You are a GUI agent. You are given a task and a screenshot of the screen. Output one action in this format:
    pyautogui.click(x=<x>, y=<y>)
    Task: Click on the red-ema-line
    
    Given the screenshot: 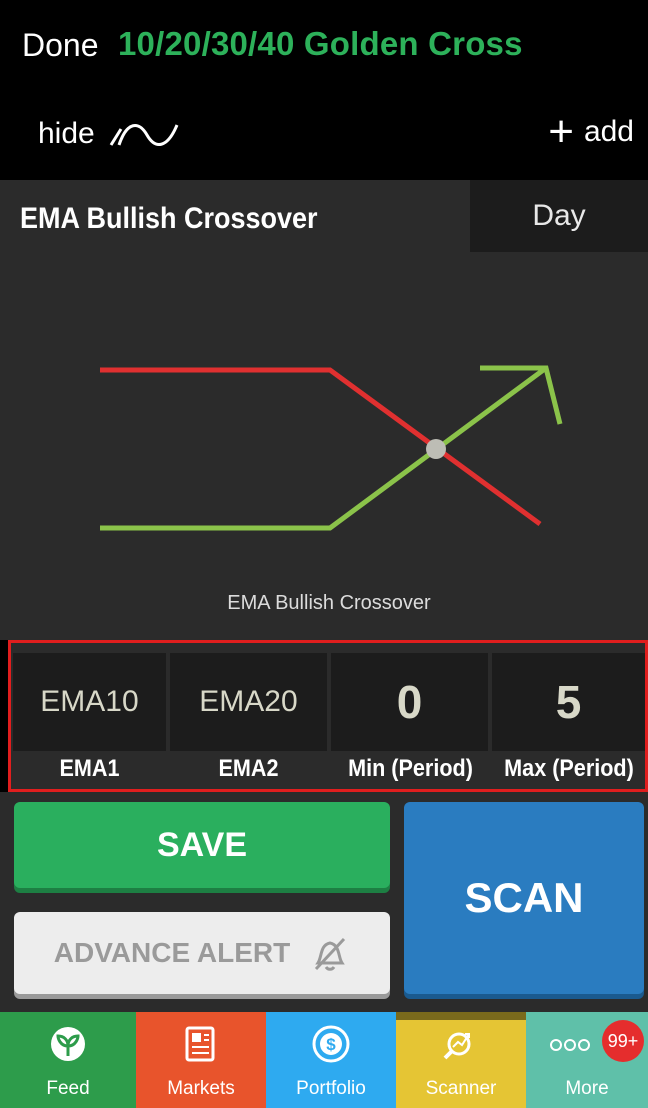 What is the action you would take?
    pyautogui.click(x=321, y=447)
    